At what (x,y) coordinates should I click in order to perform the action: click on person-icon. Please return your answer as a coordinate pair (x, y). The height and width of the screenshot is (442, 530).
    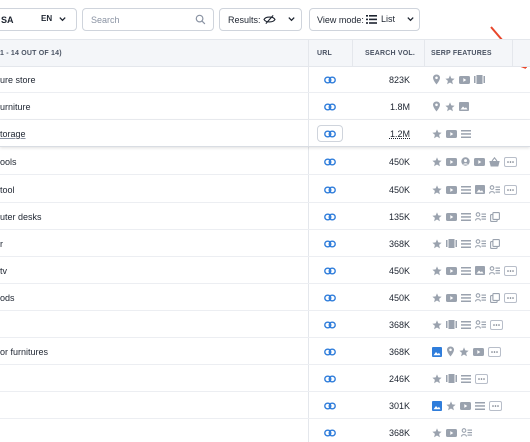
    Looking at the image, I should click on (465, 161).